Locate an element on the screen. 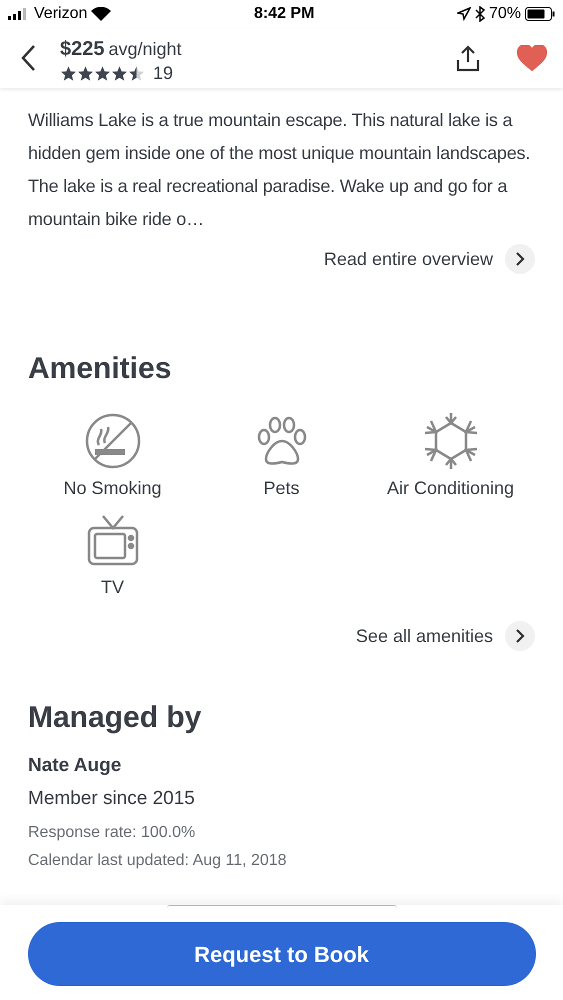  bluetooth-icon is located at coordinates (479, 14).